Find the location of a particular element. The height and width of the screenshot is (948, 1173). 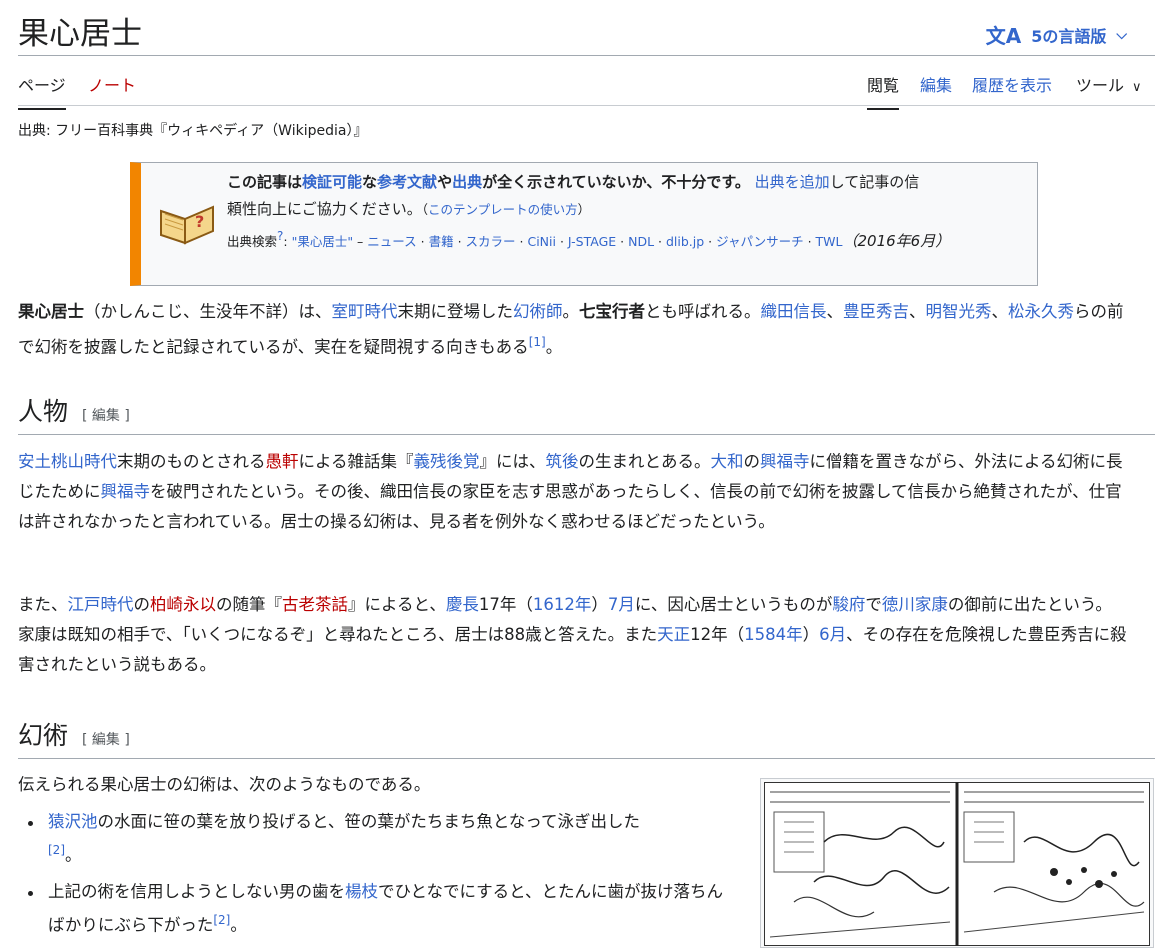

tab-edit: 編集 is located at coordinates (936, 90).